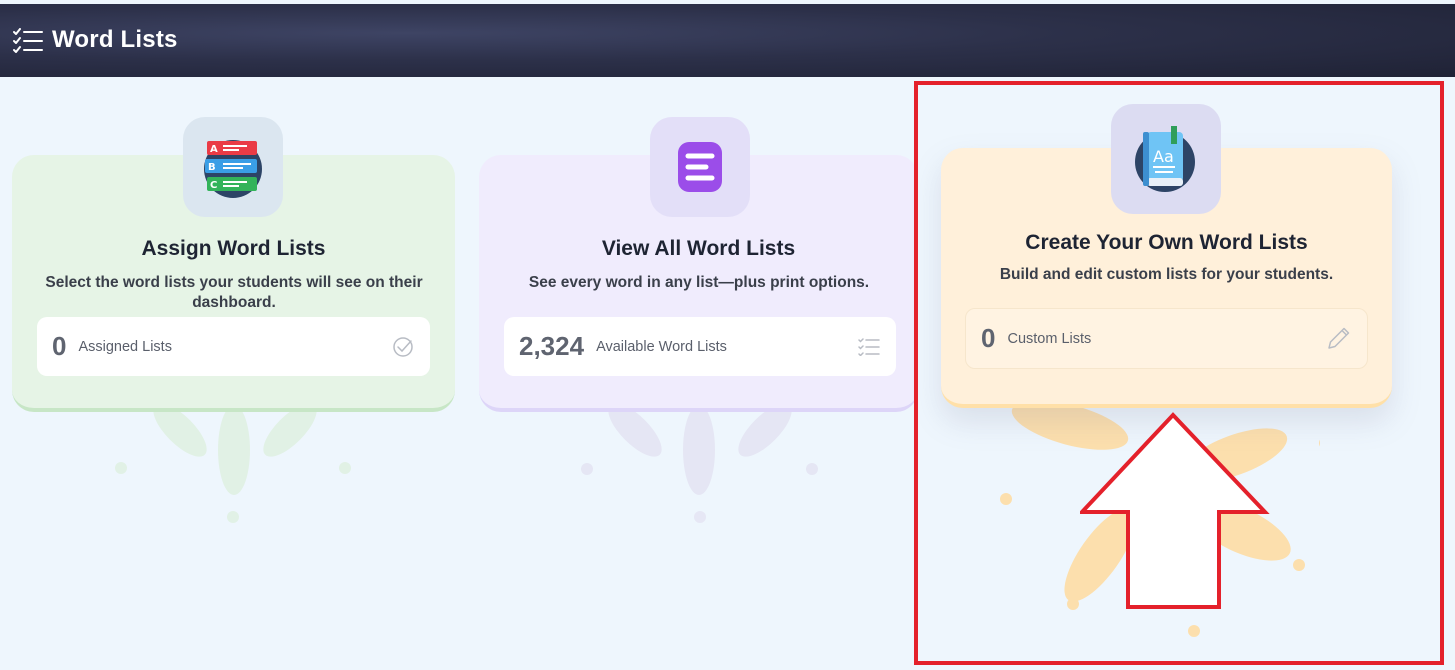  I want to click on page-title: Word Lists, so click(115, 39).